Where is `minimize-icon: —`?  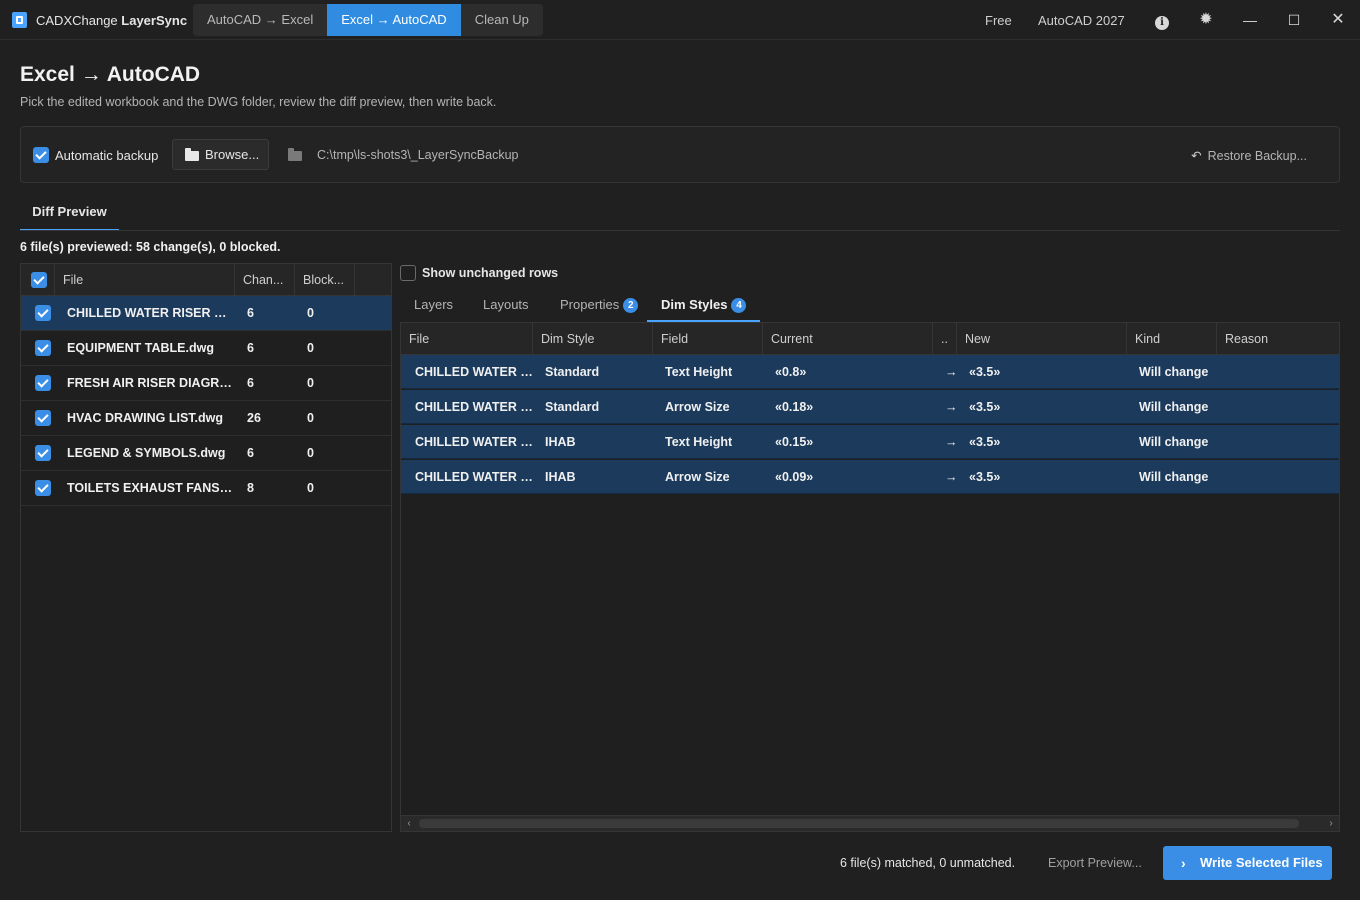 minimize-icon: — is located at coordinates (1250, 20).